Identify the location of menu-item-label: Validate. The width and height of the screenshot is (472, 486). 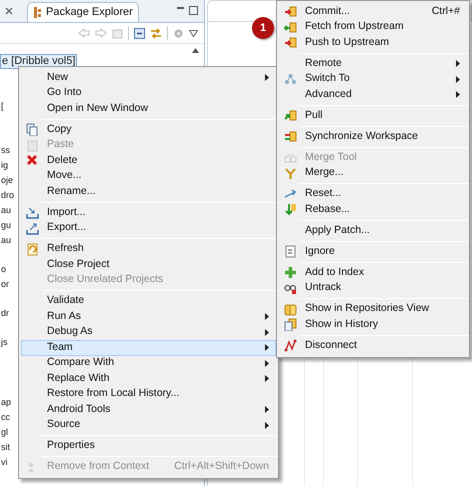
(66, 300).